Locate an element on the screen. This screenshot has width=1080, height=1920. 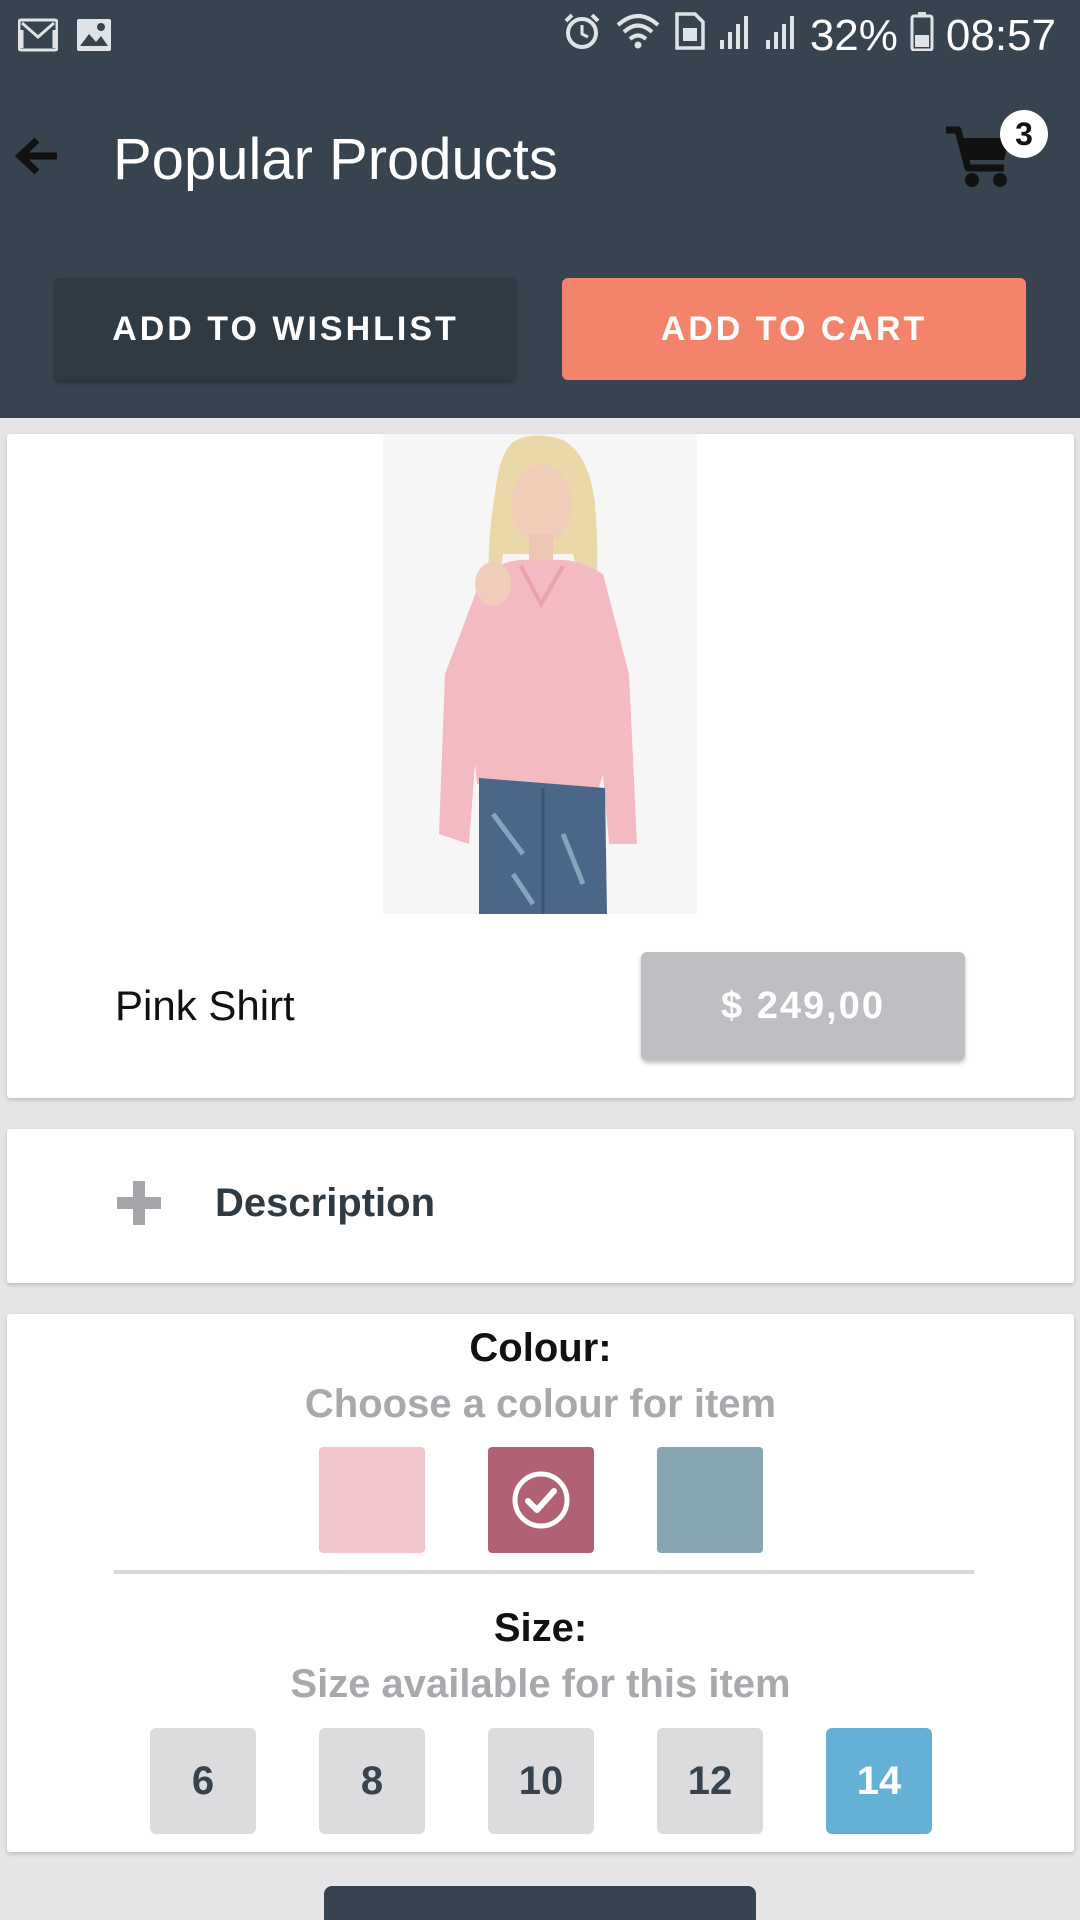
description-toggle: Description is located at coordinates (540, 1206).